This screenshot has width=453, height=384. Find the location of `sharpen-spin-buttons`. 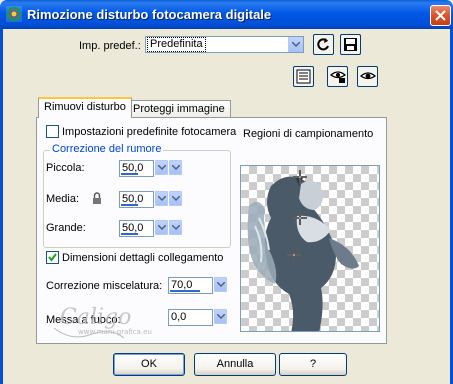

sharpen-spin-buttons is located at coordinates (228, 317).